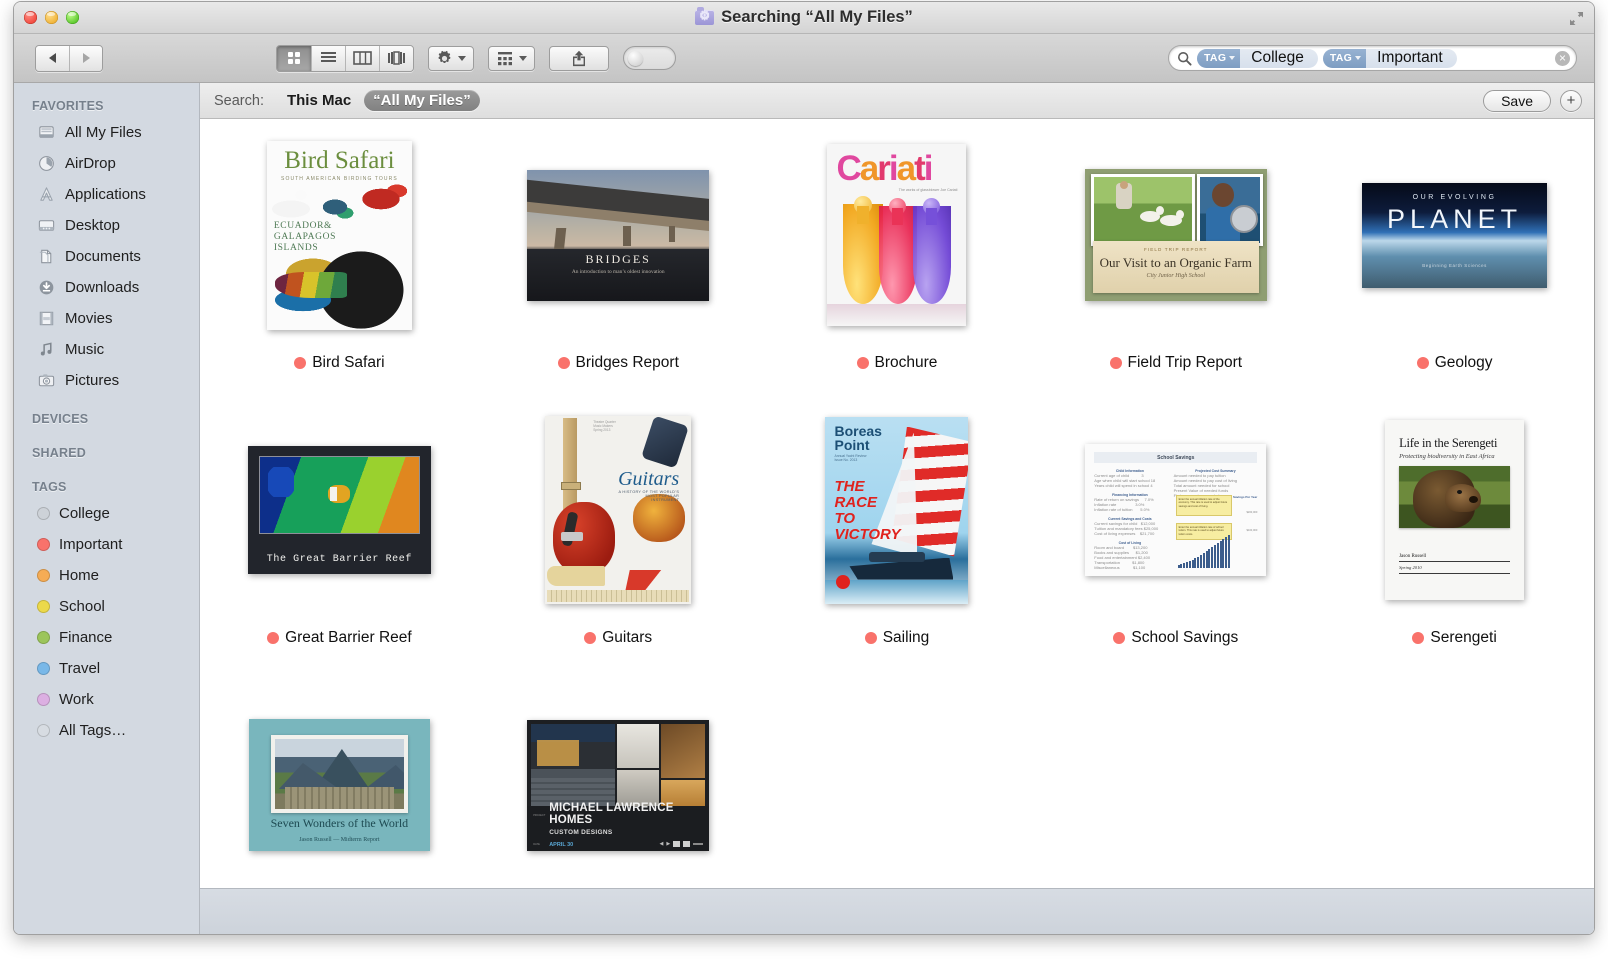 The image size is (1608, 980). Describe the element at coordinates (1576, 18) in the screenshot. I see `fullscreen-arrows-icon` at that location.